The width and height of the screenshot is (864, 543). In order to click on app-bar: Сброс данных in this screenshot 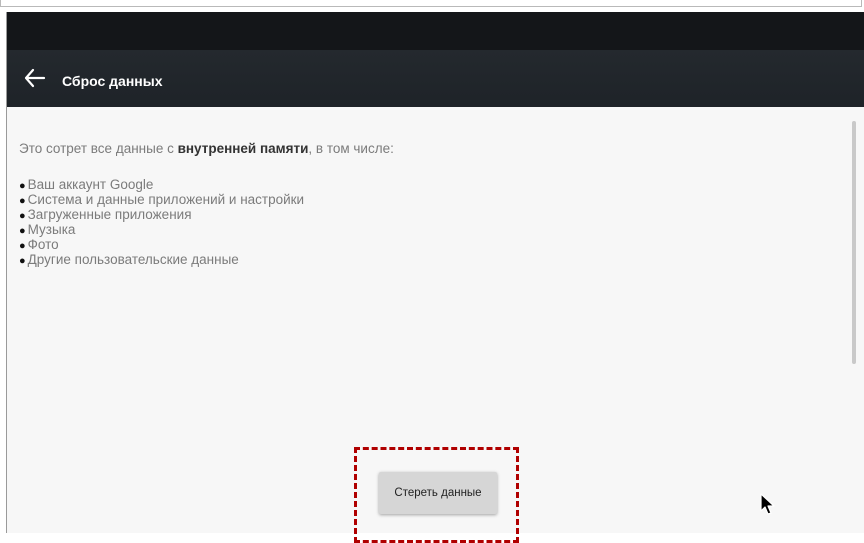, I will do `click(435, 78)`.